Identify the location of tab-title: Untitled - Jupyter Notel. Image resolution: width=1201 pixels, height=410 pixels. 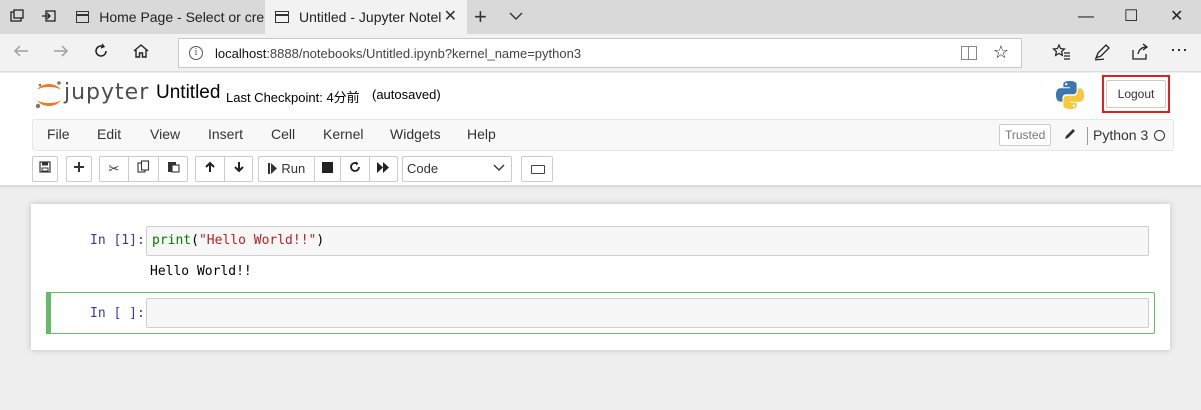
(370, 17).